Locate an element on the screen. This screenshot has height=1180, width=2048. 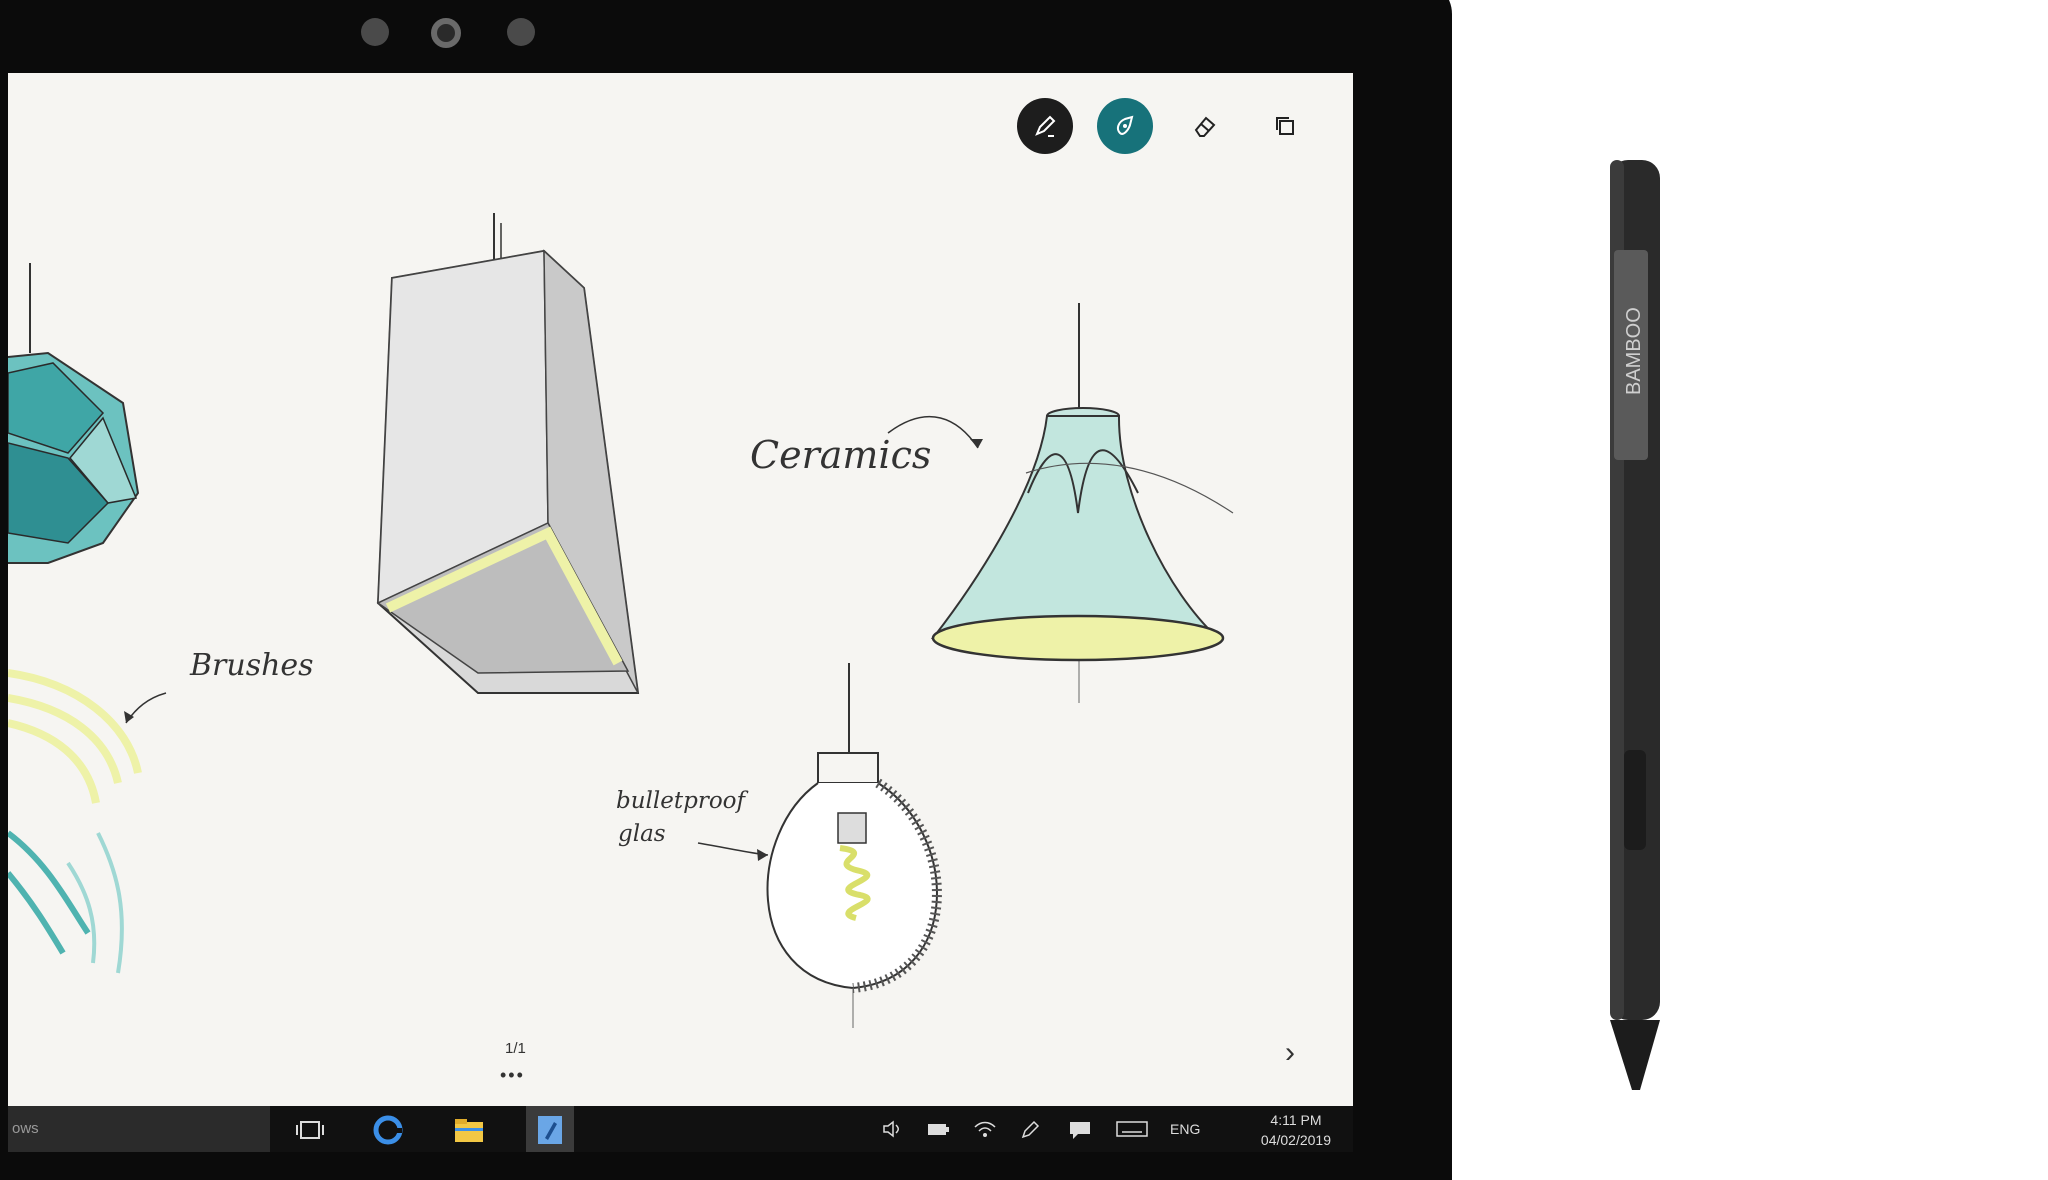
geometric-lamp-sketch is located at coordinates (74, 413).